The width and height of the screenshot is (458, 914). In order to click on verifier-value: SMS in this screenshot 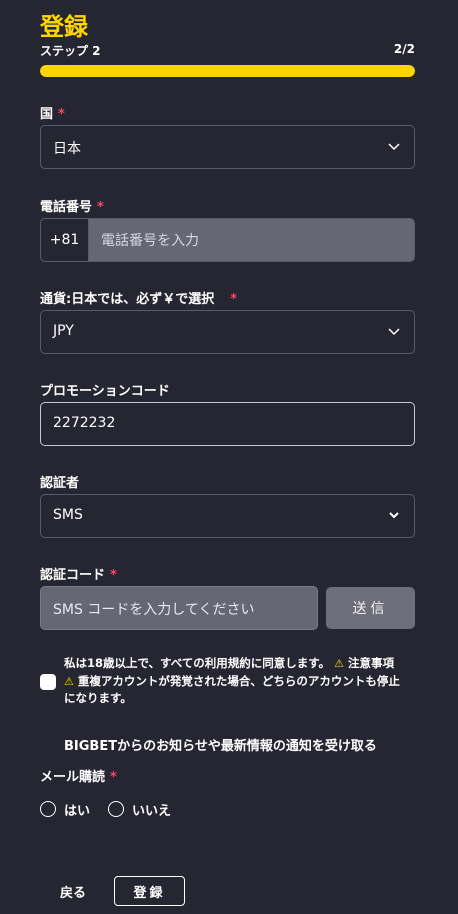, I will do `click(68, 515)`.